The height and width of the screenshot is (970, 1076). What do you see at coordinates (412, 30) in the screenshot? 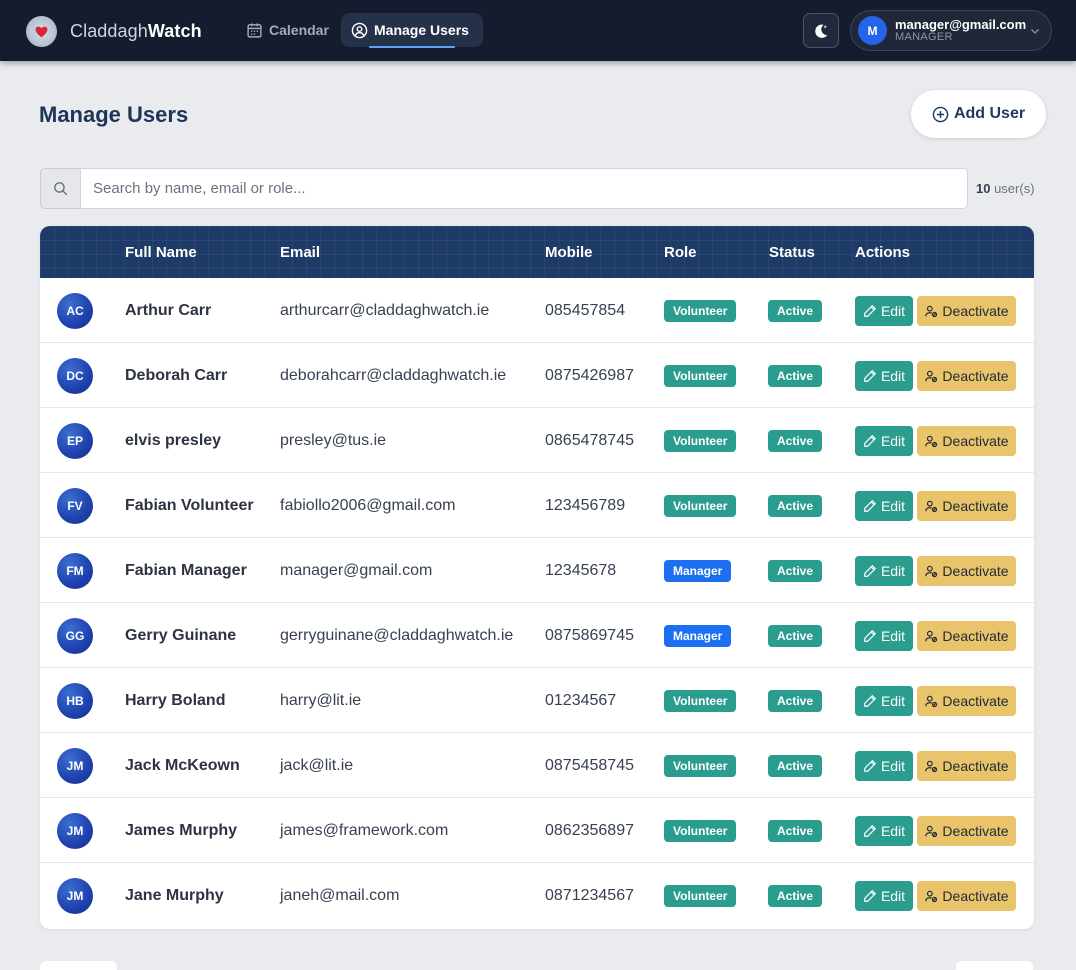
I see `nav-manage-users: Manage Users` at bounding box center [412, 30].